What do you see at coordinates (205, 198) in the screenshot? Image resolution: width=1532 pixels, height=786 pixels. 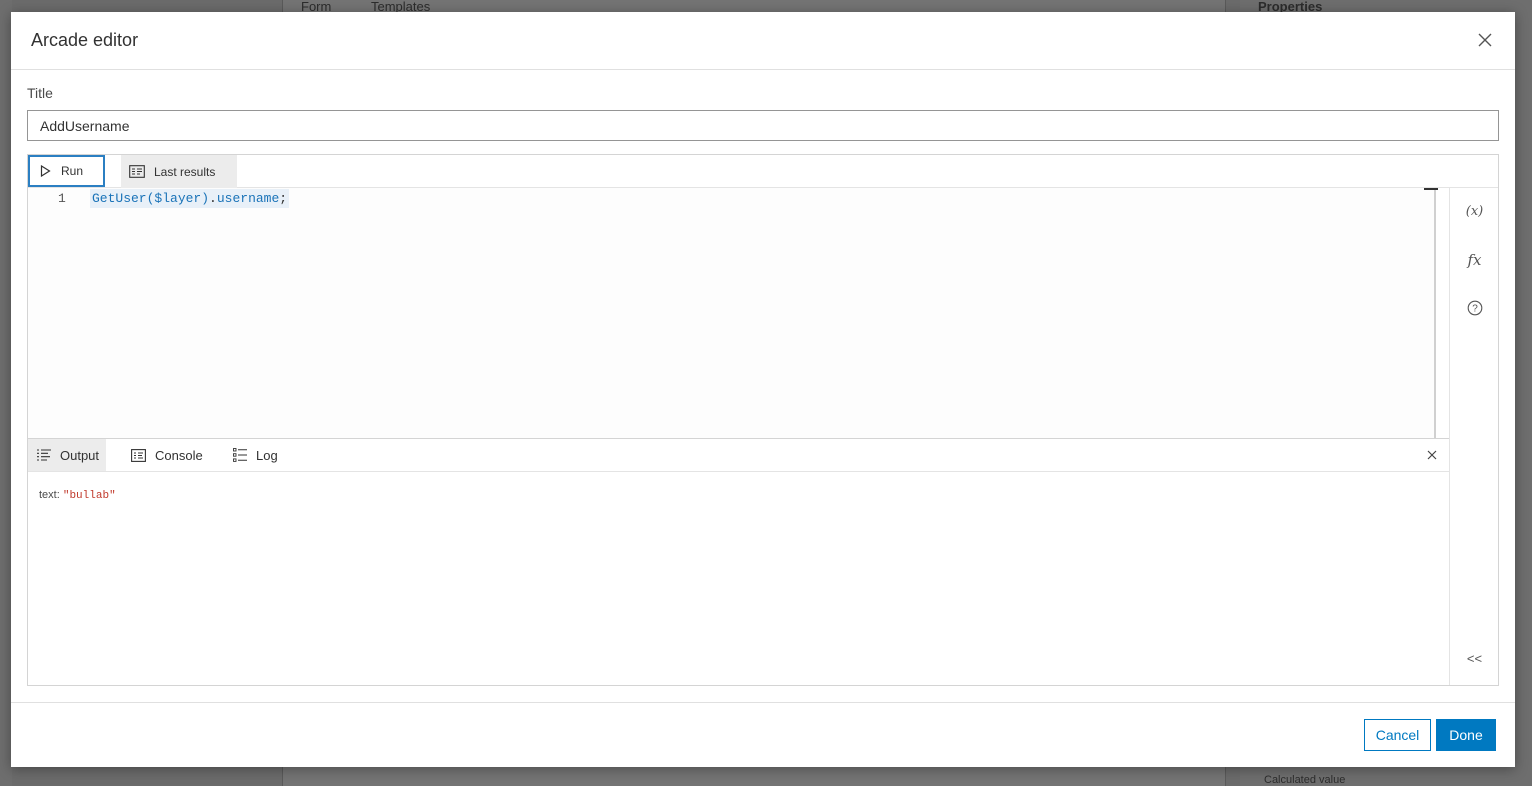 I see `code-token-paren-close: )` at bounding box center [205, 198].